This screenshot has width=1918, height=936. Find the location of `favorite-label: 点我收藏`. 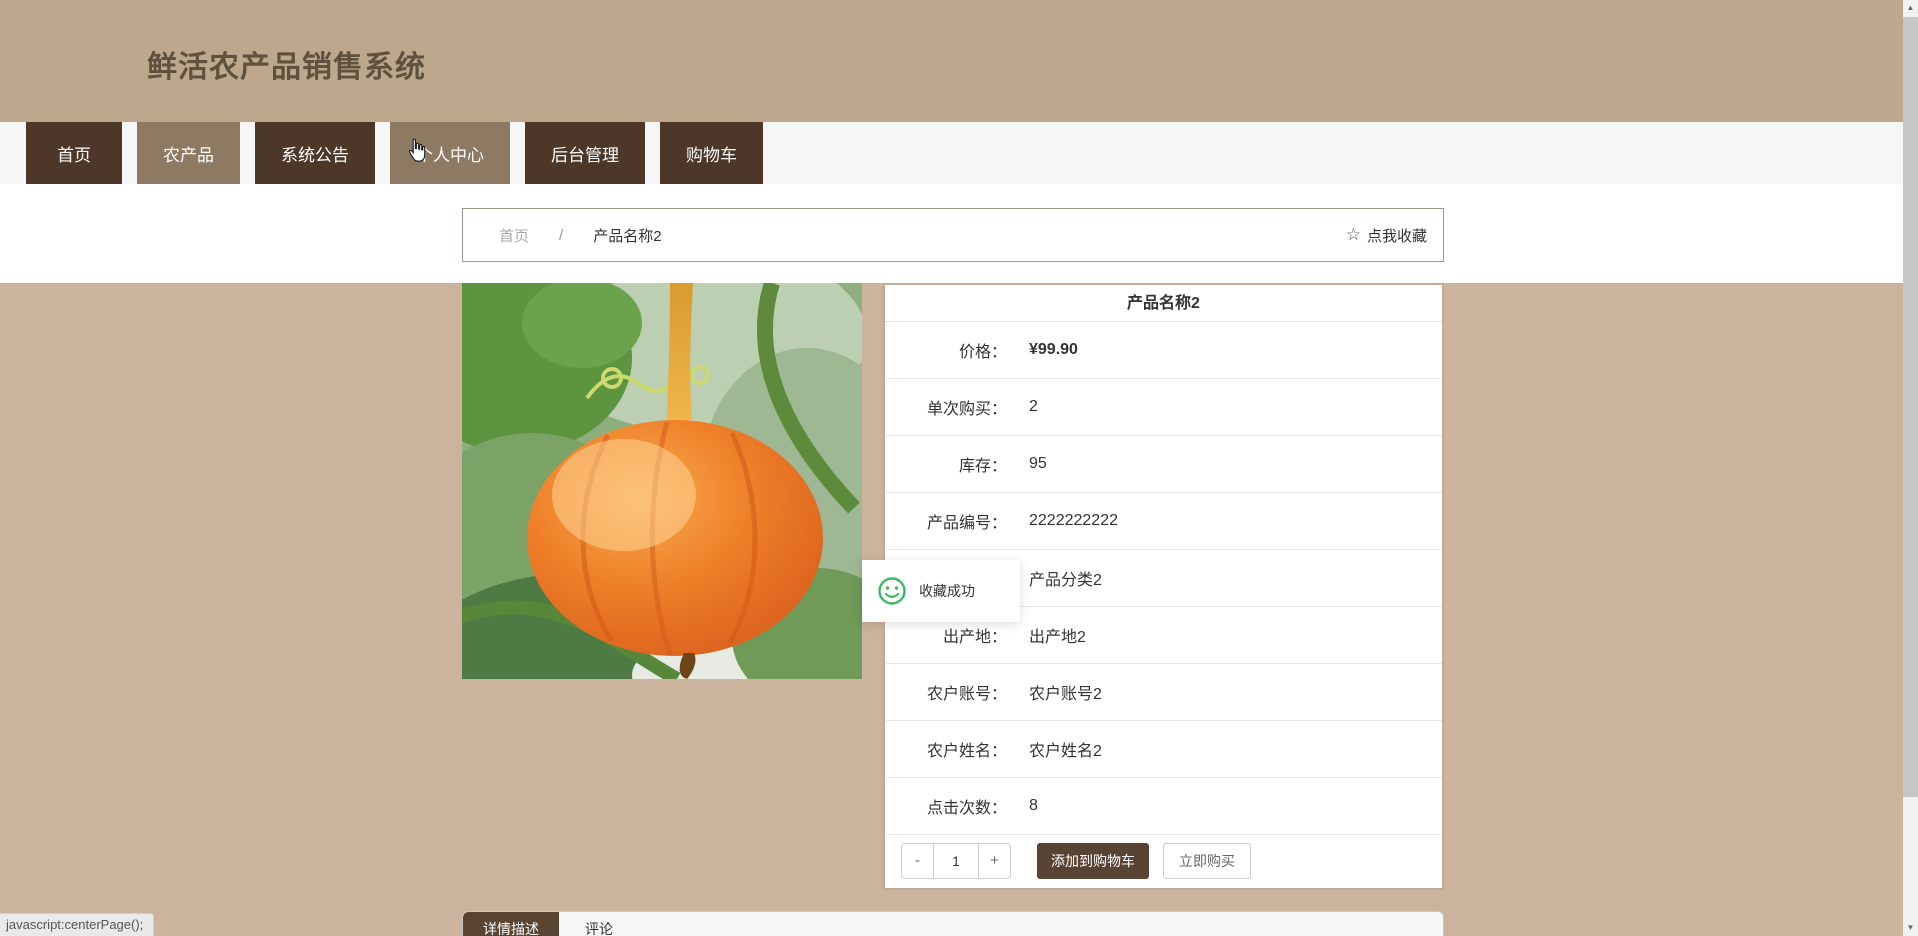

favorite-label: 点我收藏 is located at coordinates (1396, 236).